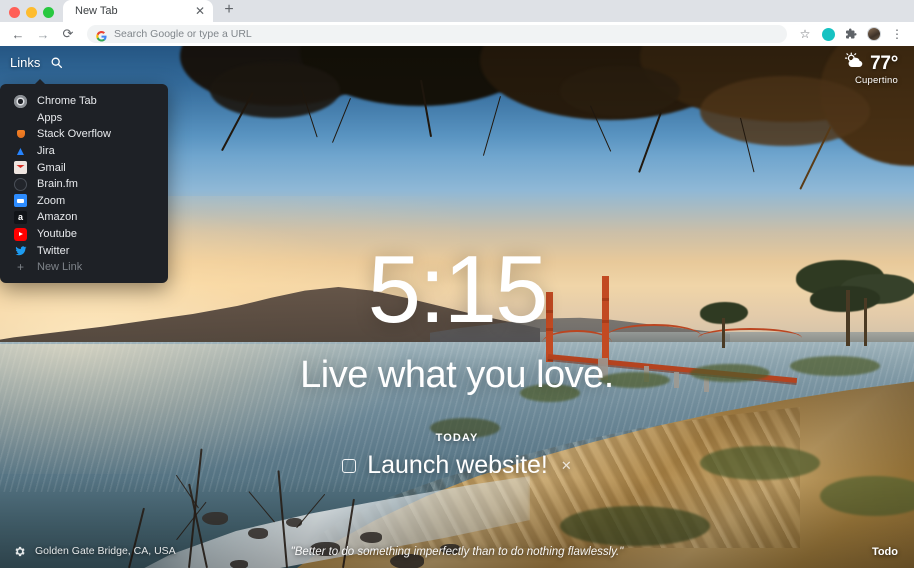 The height and width of the screenshot is (568, 914). Describe the element at coordinates (183, 34) in the screenshot. I see `address-bar-placeholder: Search Google or type a URL` at that location.